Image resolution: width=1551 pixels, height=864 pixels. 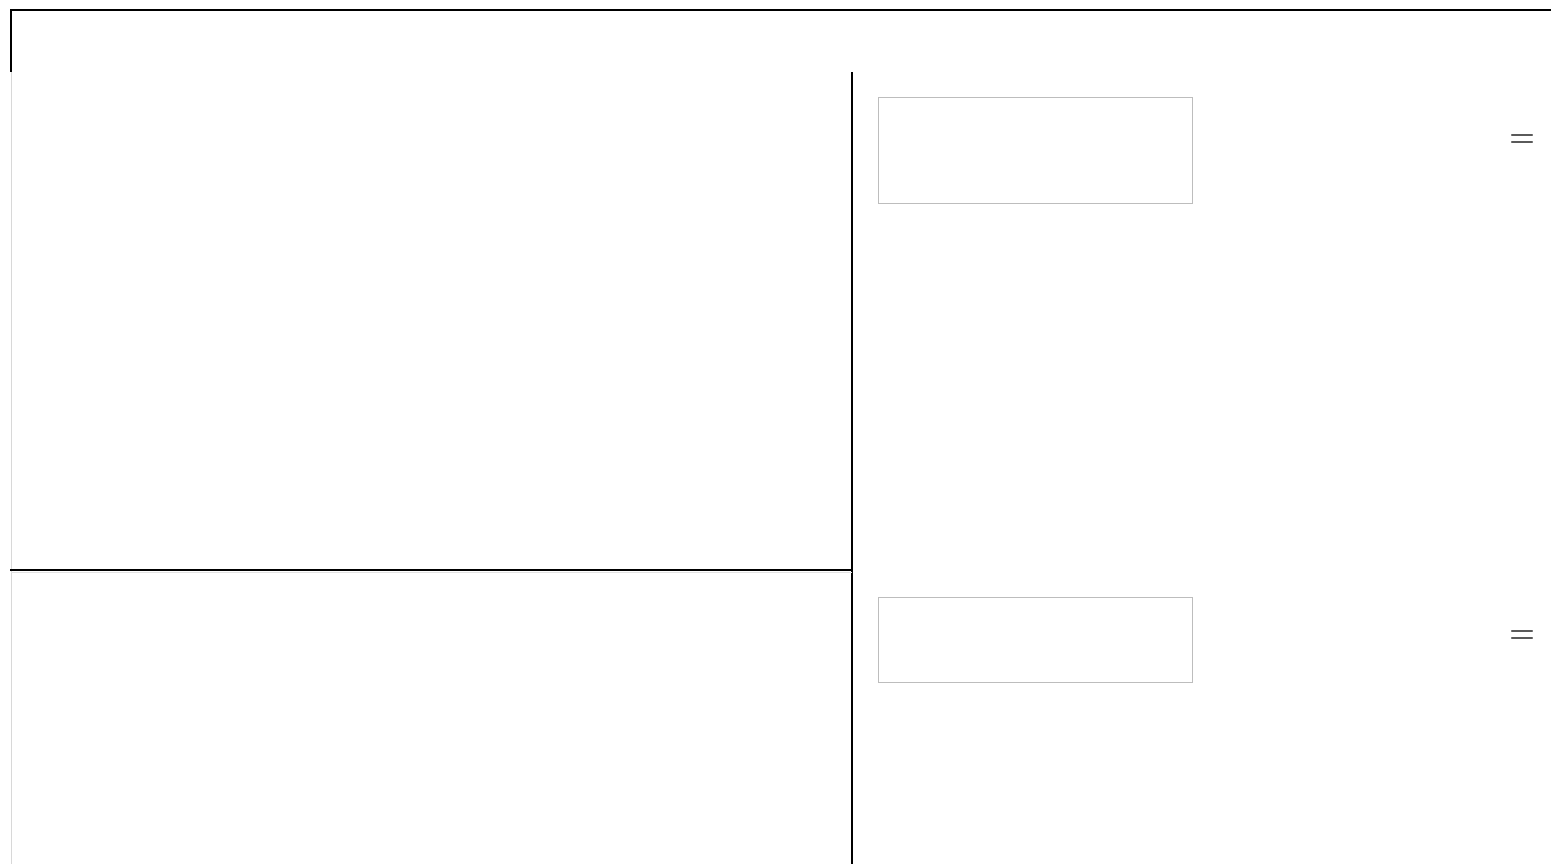 I want to click on first-view-waterfall-thumbnail, so click(x=1035, y=150).